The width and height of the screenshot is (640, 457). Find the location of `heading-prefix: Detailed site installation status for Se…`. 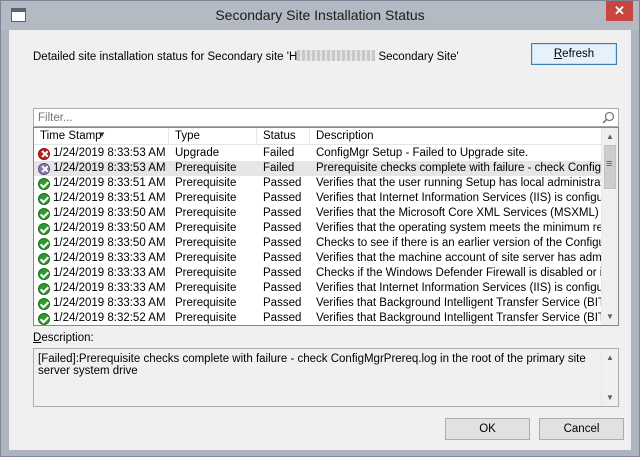

heading-prefix: Detailed site installation status for Se… is located at coordinates (165, 57).